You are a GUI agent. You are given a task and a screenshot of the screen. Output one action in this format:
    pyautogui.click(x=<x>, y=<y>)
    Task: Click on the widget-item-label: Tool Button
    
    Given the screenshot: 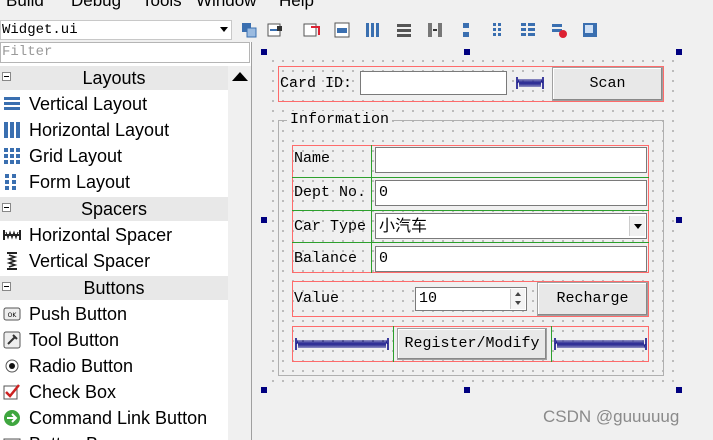 What is the action you would take?
    pyautogui.click(x=74, y=340)
    